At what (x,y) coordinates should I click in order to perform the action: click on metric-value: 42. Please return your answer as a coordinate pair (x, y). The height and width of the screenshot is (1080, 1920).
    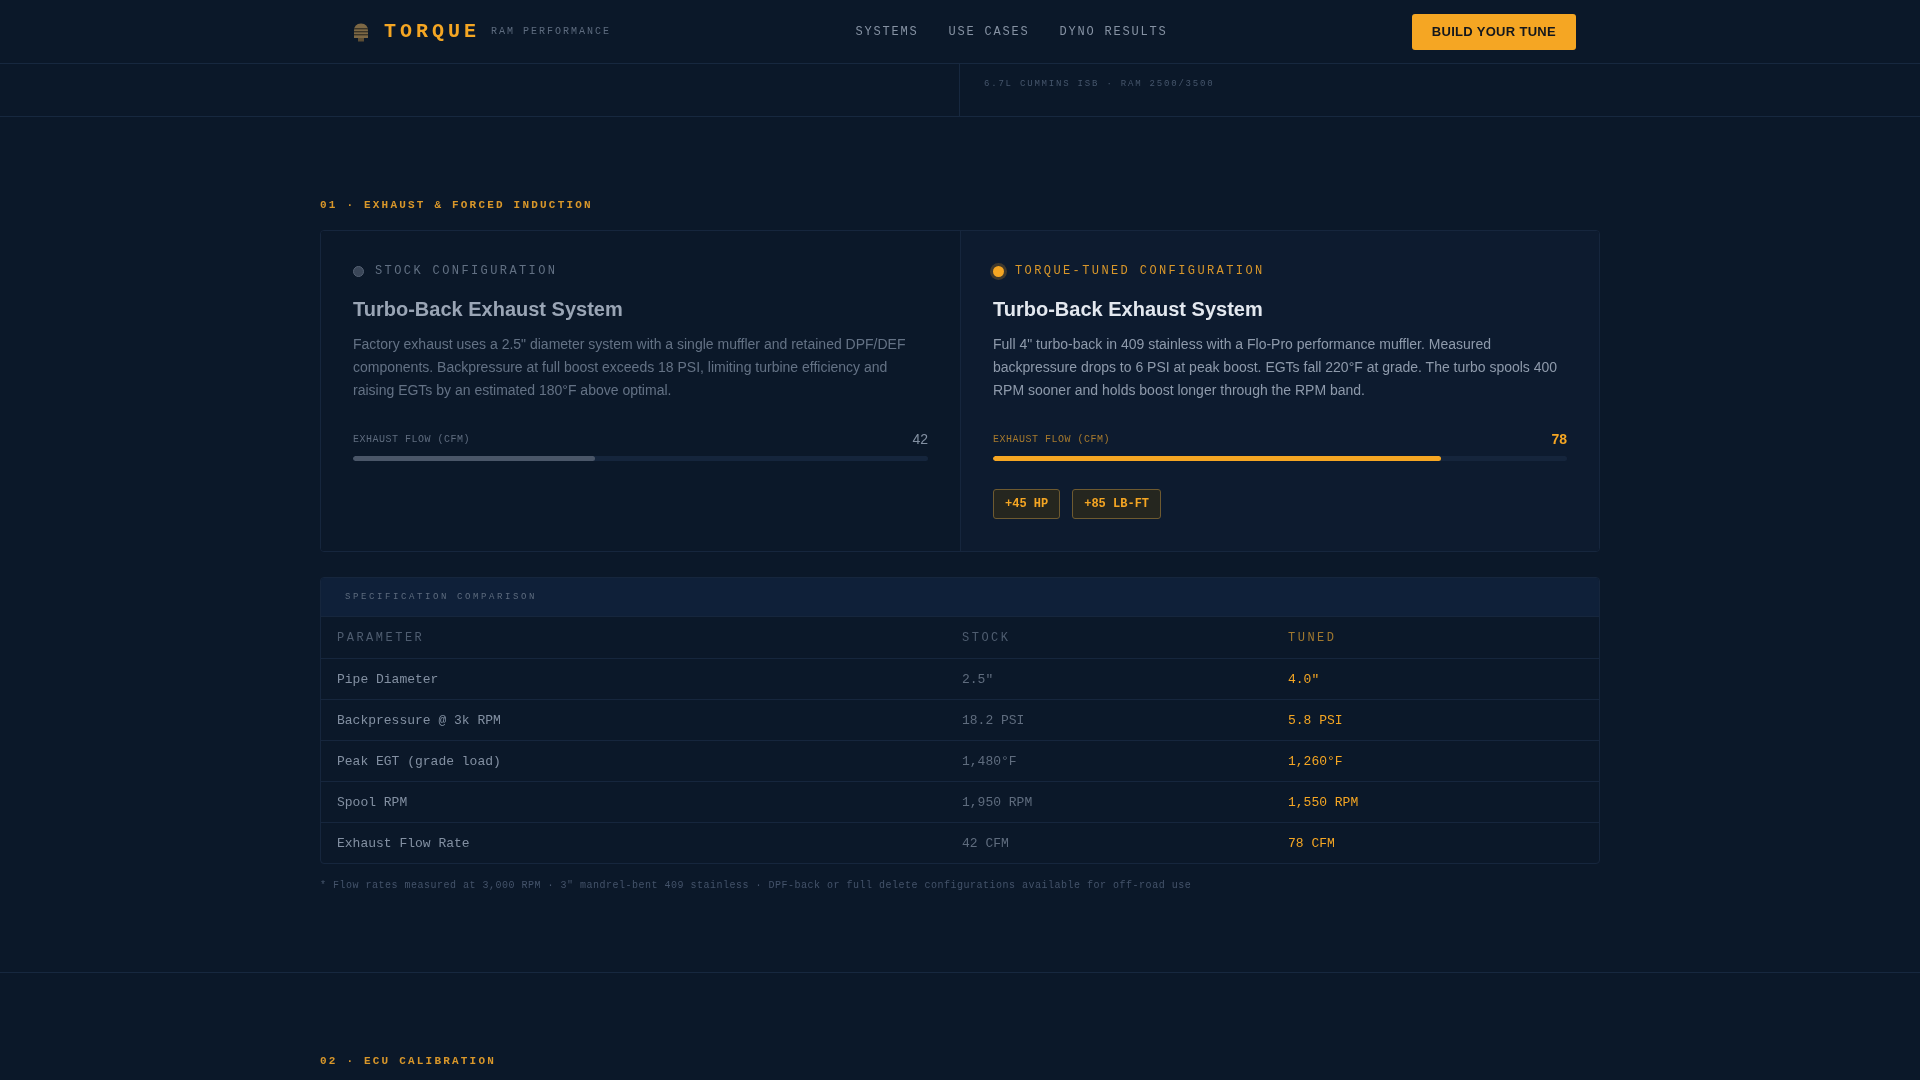
    Looking at the image, I should click on (920, 439).